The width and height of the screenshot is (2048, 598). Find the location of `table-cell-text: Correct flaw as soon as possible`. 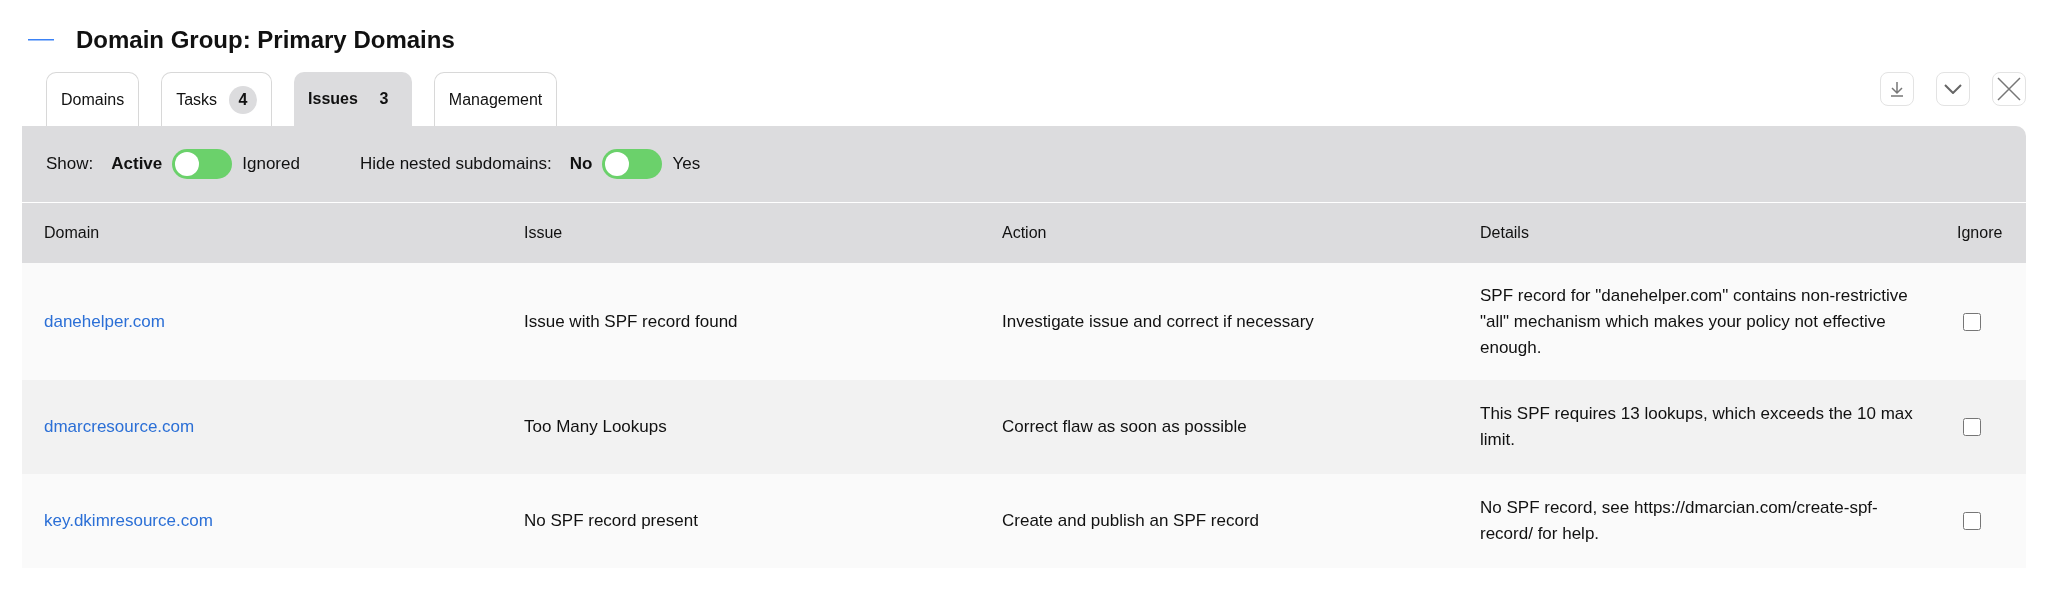

table-cell-text: Correct flaw as soon as possible is located at coordinates (1125, 427).